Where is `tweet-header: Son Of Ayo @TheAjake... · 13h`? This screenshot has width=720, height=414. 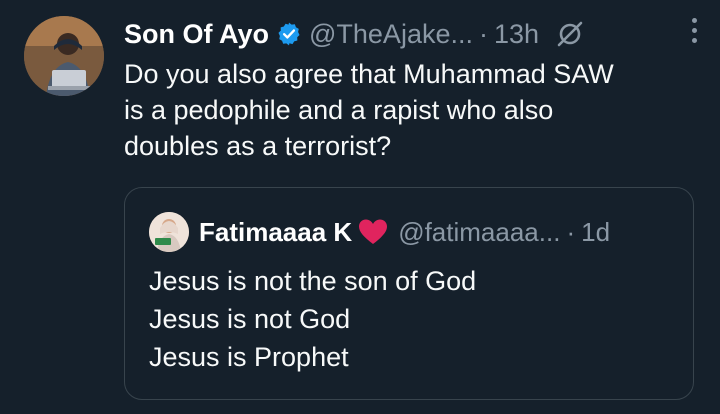 tweet-header: Son Of Ayo @TheAjake... · 13h is located at coordinates (412, 34).